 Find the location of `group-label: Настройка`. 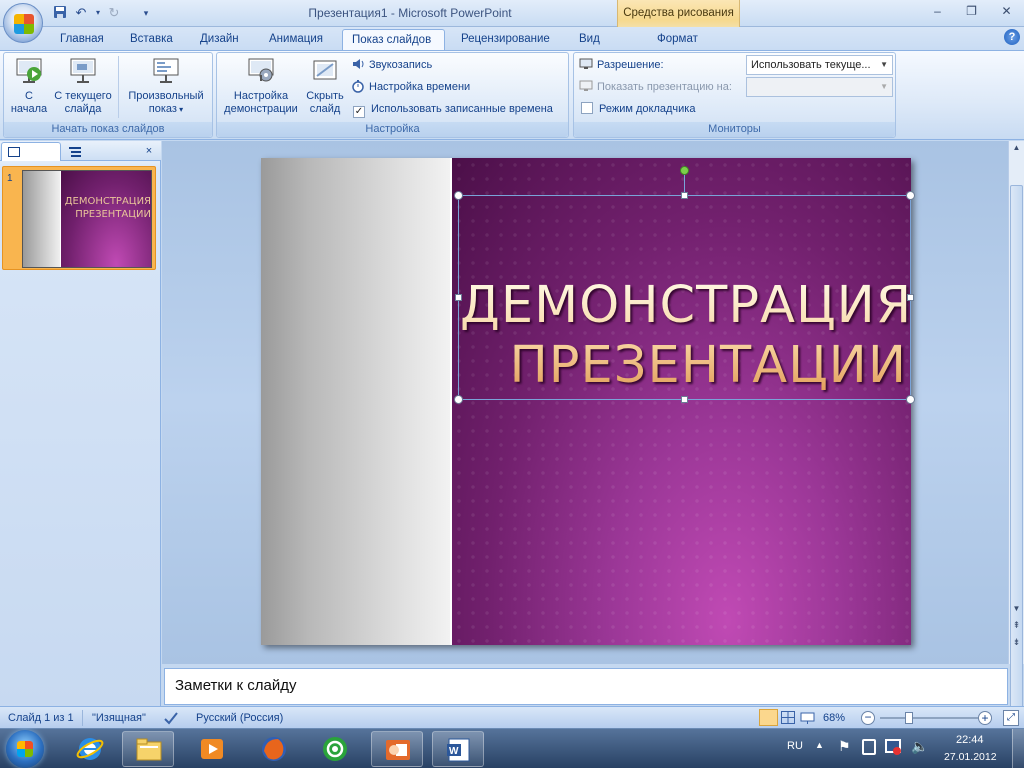

group-label: Настройка is located at coordinates (392, 129).